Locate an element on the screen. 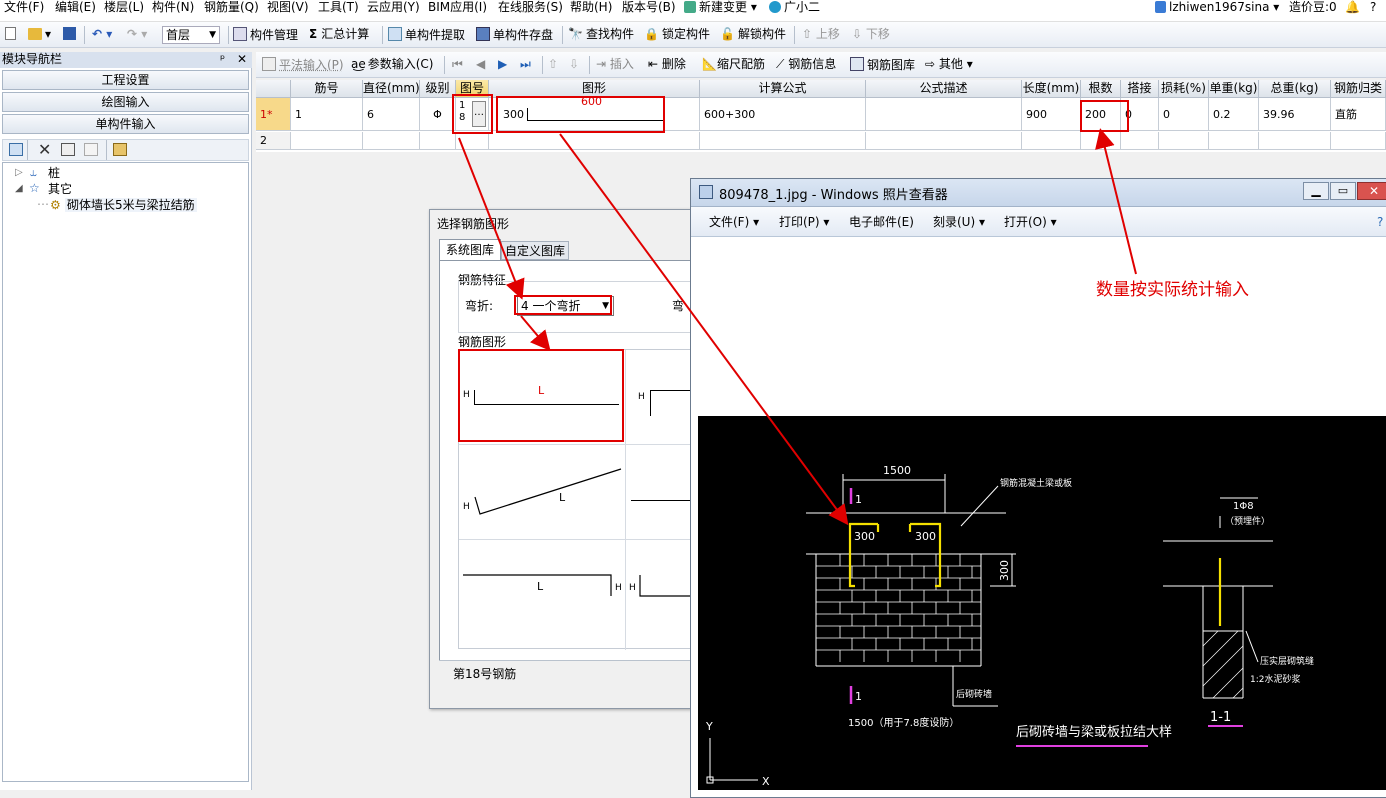  annotation-text: 数量按实际统计输入 is located at coordinates (1172, 290).